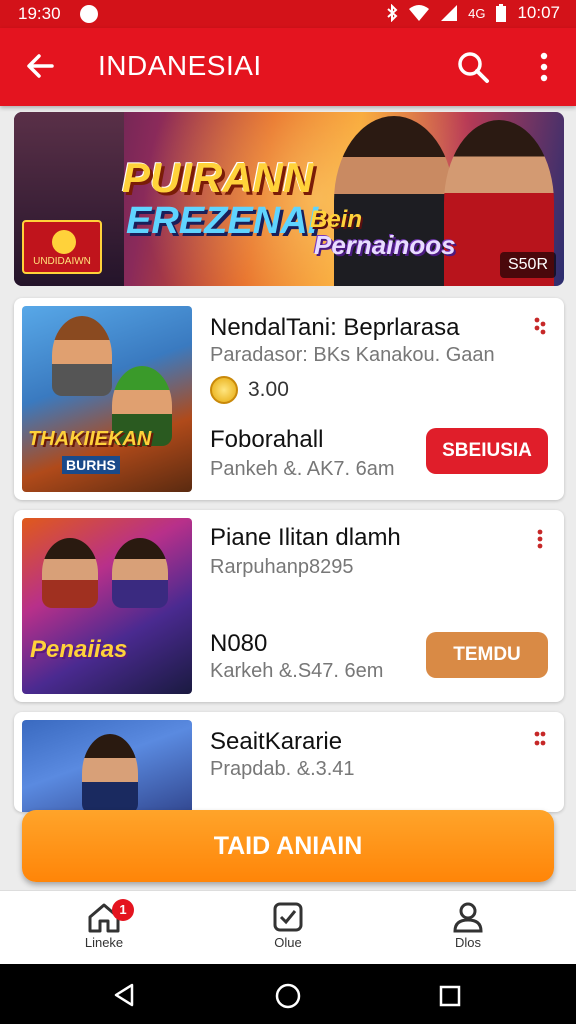  Describe the element at coordinates (267, 439) in the screenshot. I see `item-stat: Foborahall` at that location.